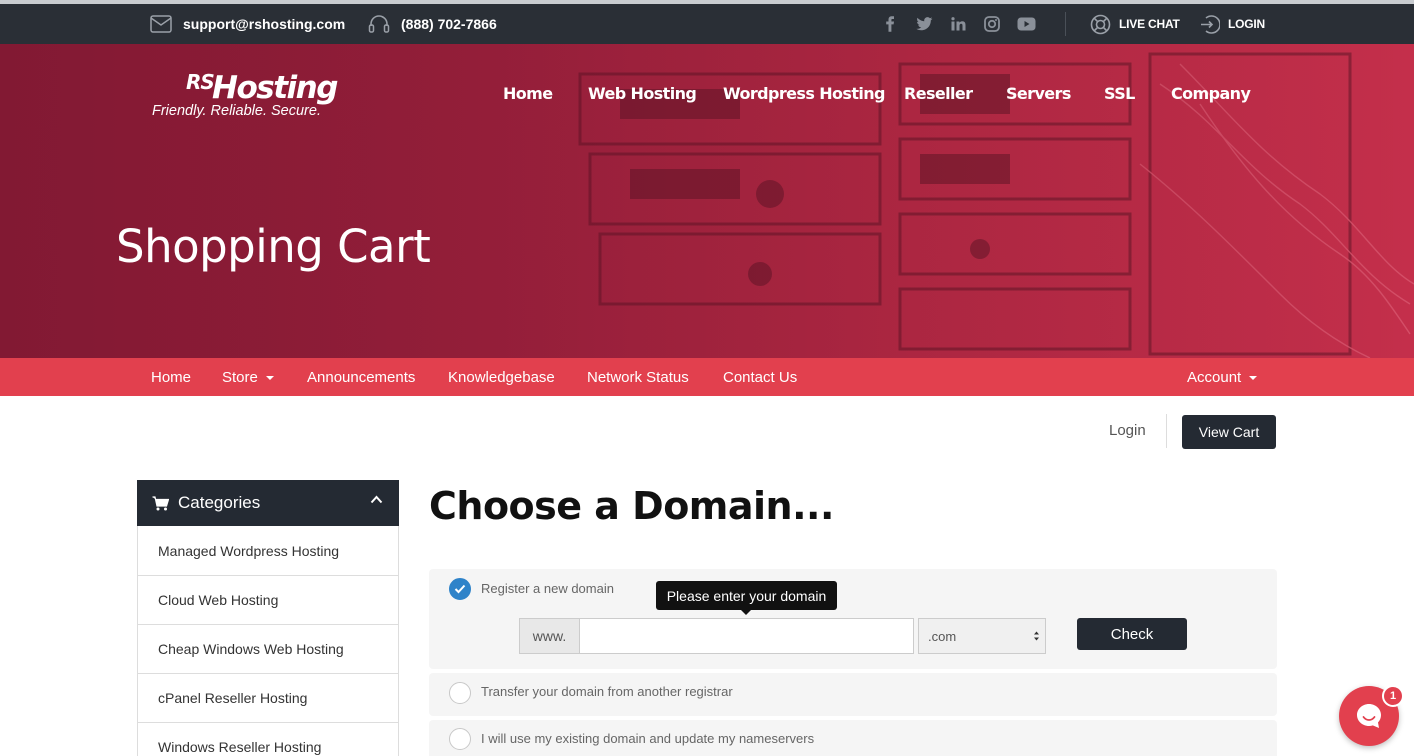  Describe the element at coordinates (171, 377) in the screenshot. I see `subnav-home: Home` at that location.